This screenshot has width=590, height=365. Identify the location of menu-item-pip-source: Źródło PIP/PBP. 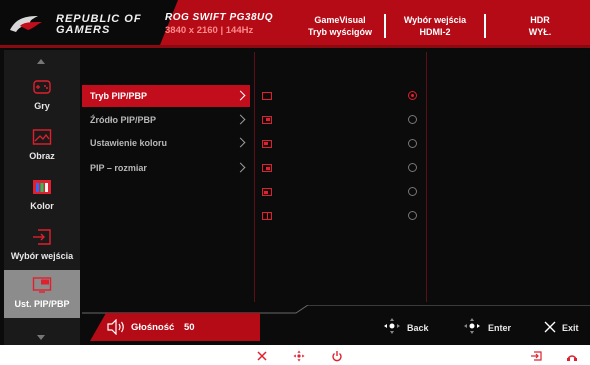
(166, 120).